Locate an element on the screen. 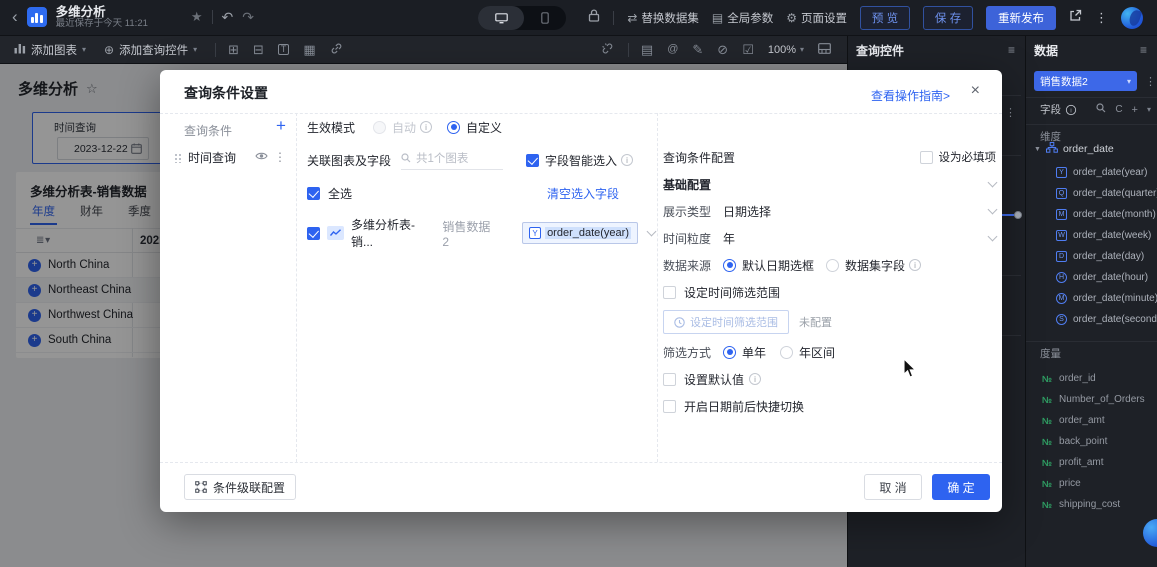  more-menu-icon: ⋮ is located at coordinates (1101, 18).